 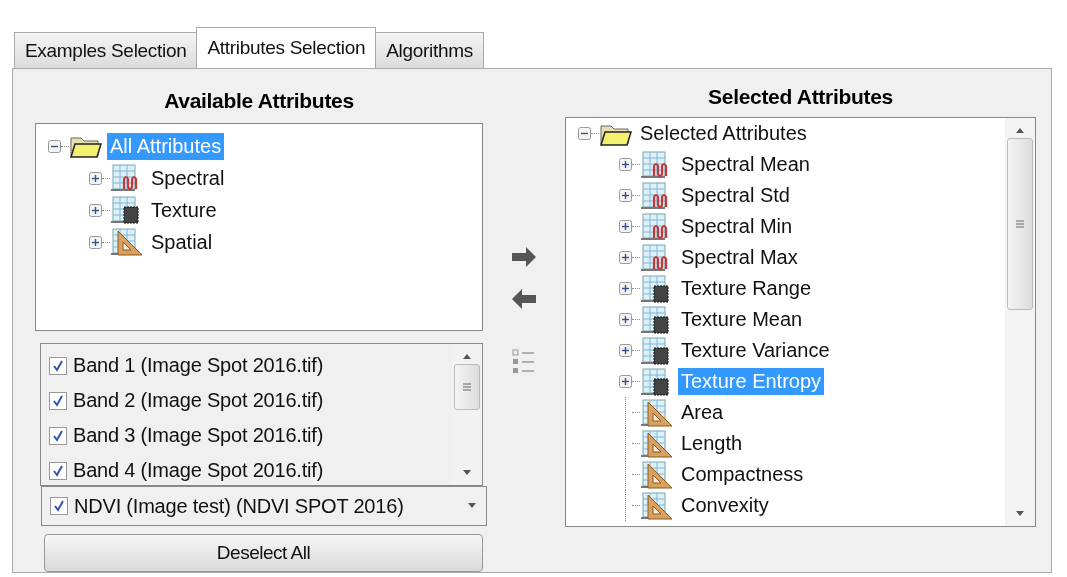 What do you see at coordinates (264, 506) in the screenshot?
I see `index-dropdown: NDVI (Image test) (NDVI SPOT 2016)` at bounding box center [264, 506].